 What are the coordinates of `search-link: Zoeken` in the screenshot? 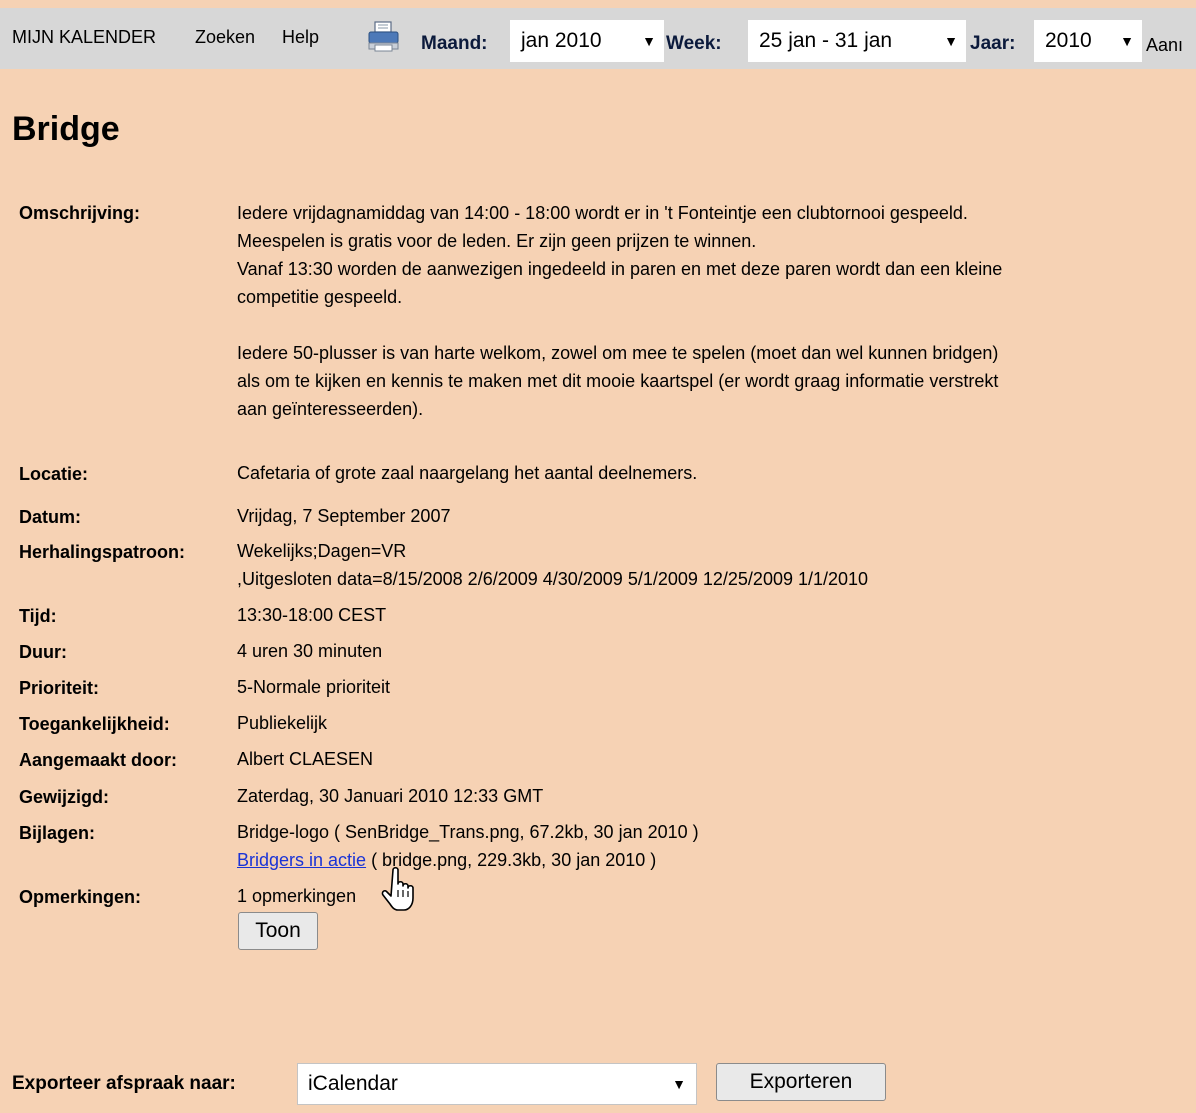 It's located at (225, 37).